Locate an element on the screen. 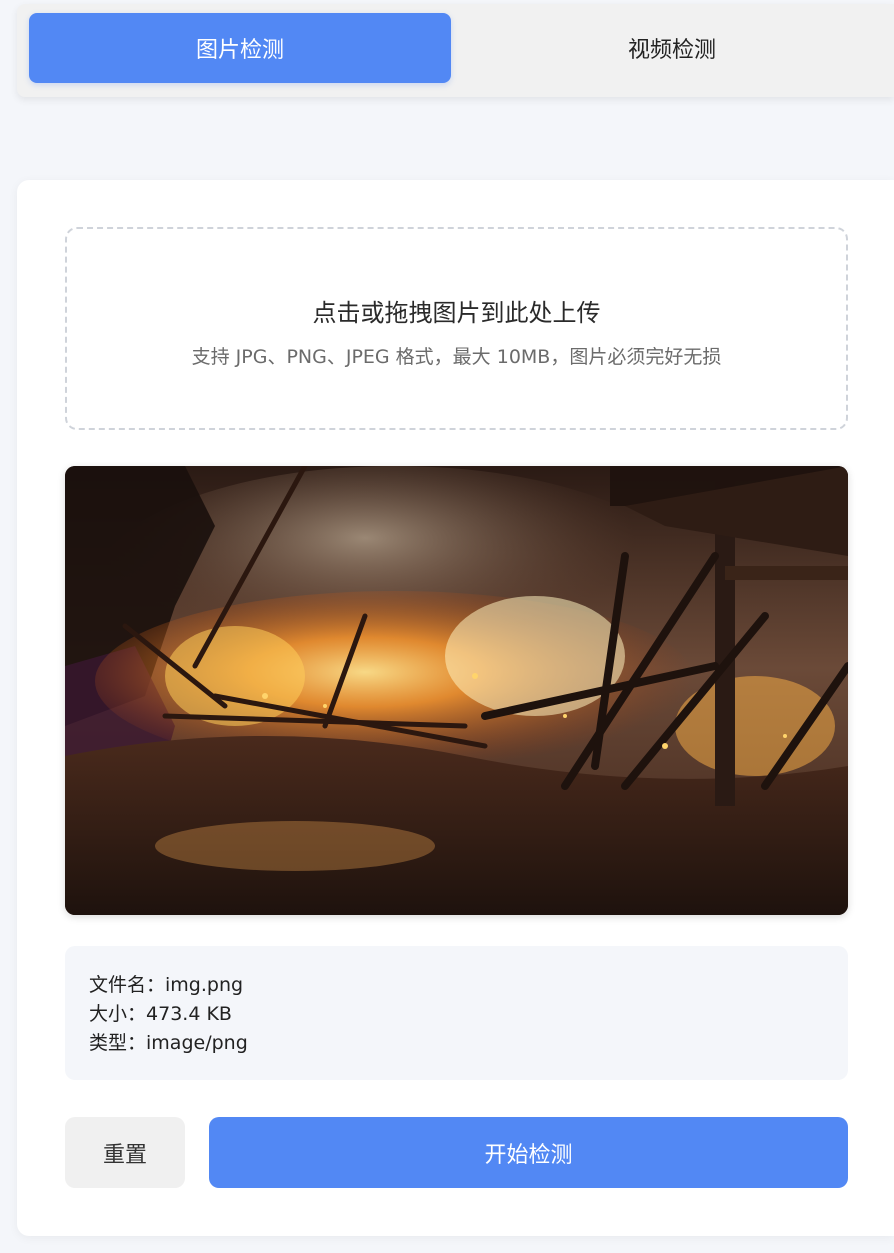 This screenshot has width=894, height=1253. file-name-value: img.png is located at coordinates (204, 985).